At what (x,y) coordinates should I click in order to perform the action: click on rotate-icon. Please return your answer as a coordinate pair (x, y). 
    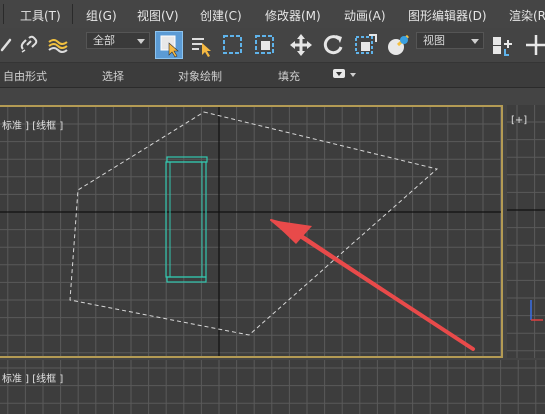
    Looking at the image, I should click on (334, 45).